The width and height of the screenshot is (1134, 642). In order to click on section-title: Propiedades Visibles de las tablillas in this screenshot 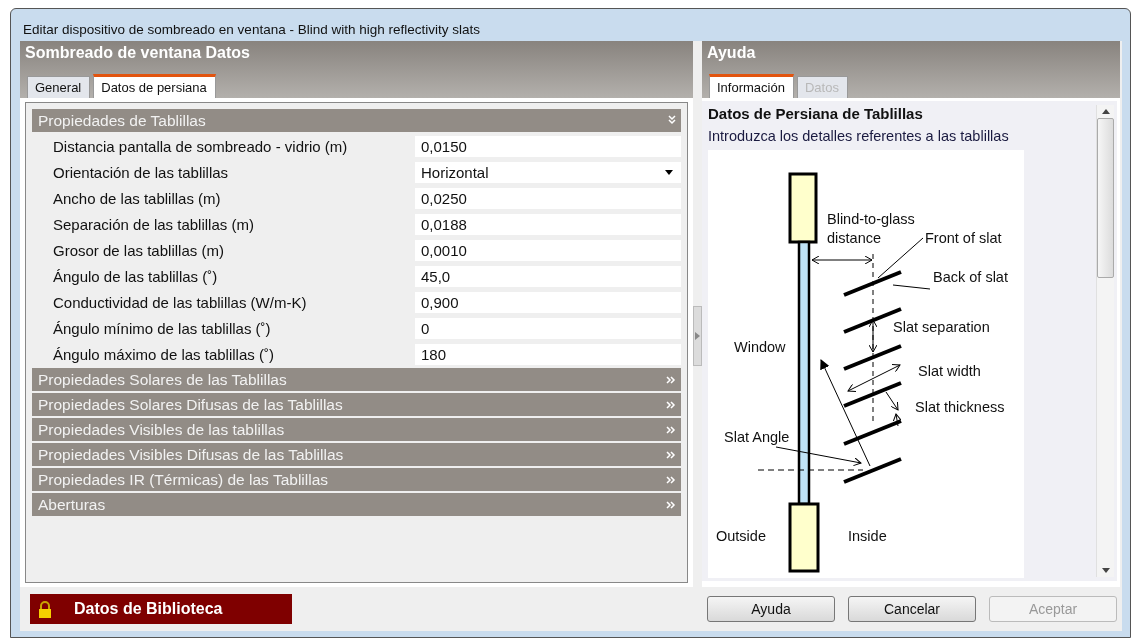, I will do `click(161, 429)`.